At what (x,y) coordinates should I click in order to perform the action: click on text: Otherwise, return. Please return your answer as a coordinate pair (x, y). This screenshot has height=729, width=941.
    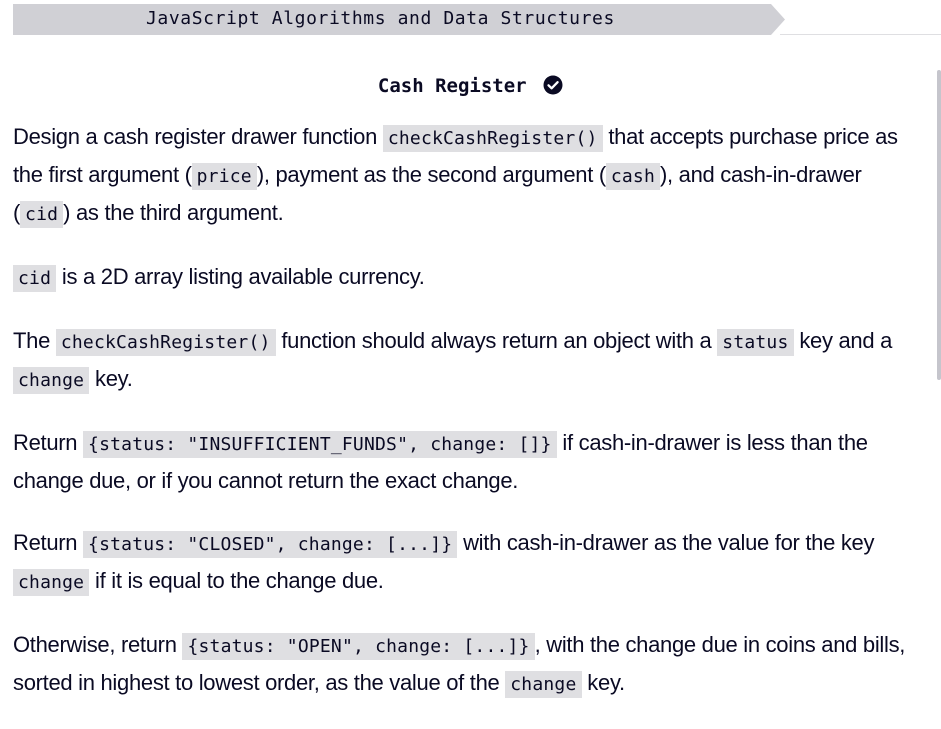
    Looking at the image, I should click on (98, 644).